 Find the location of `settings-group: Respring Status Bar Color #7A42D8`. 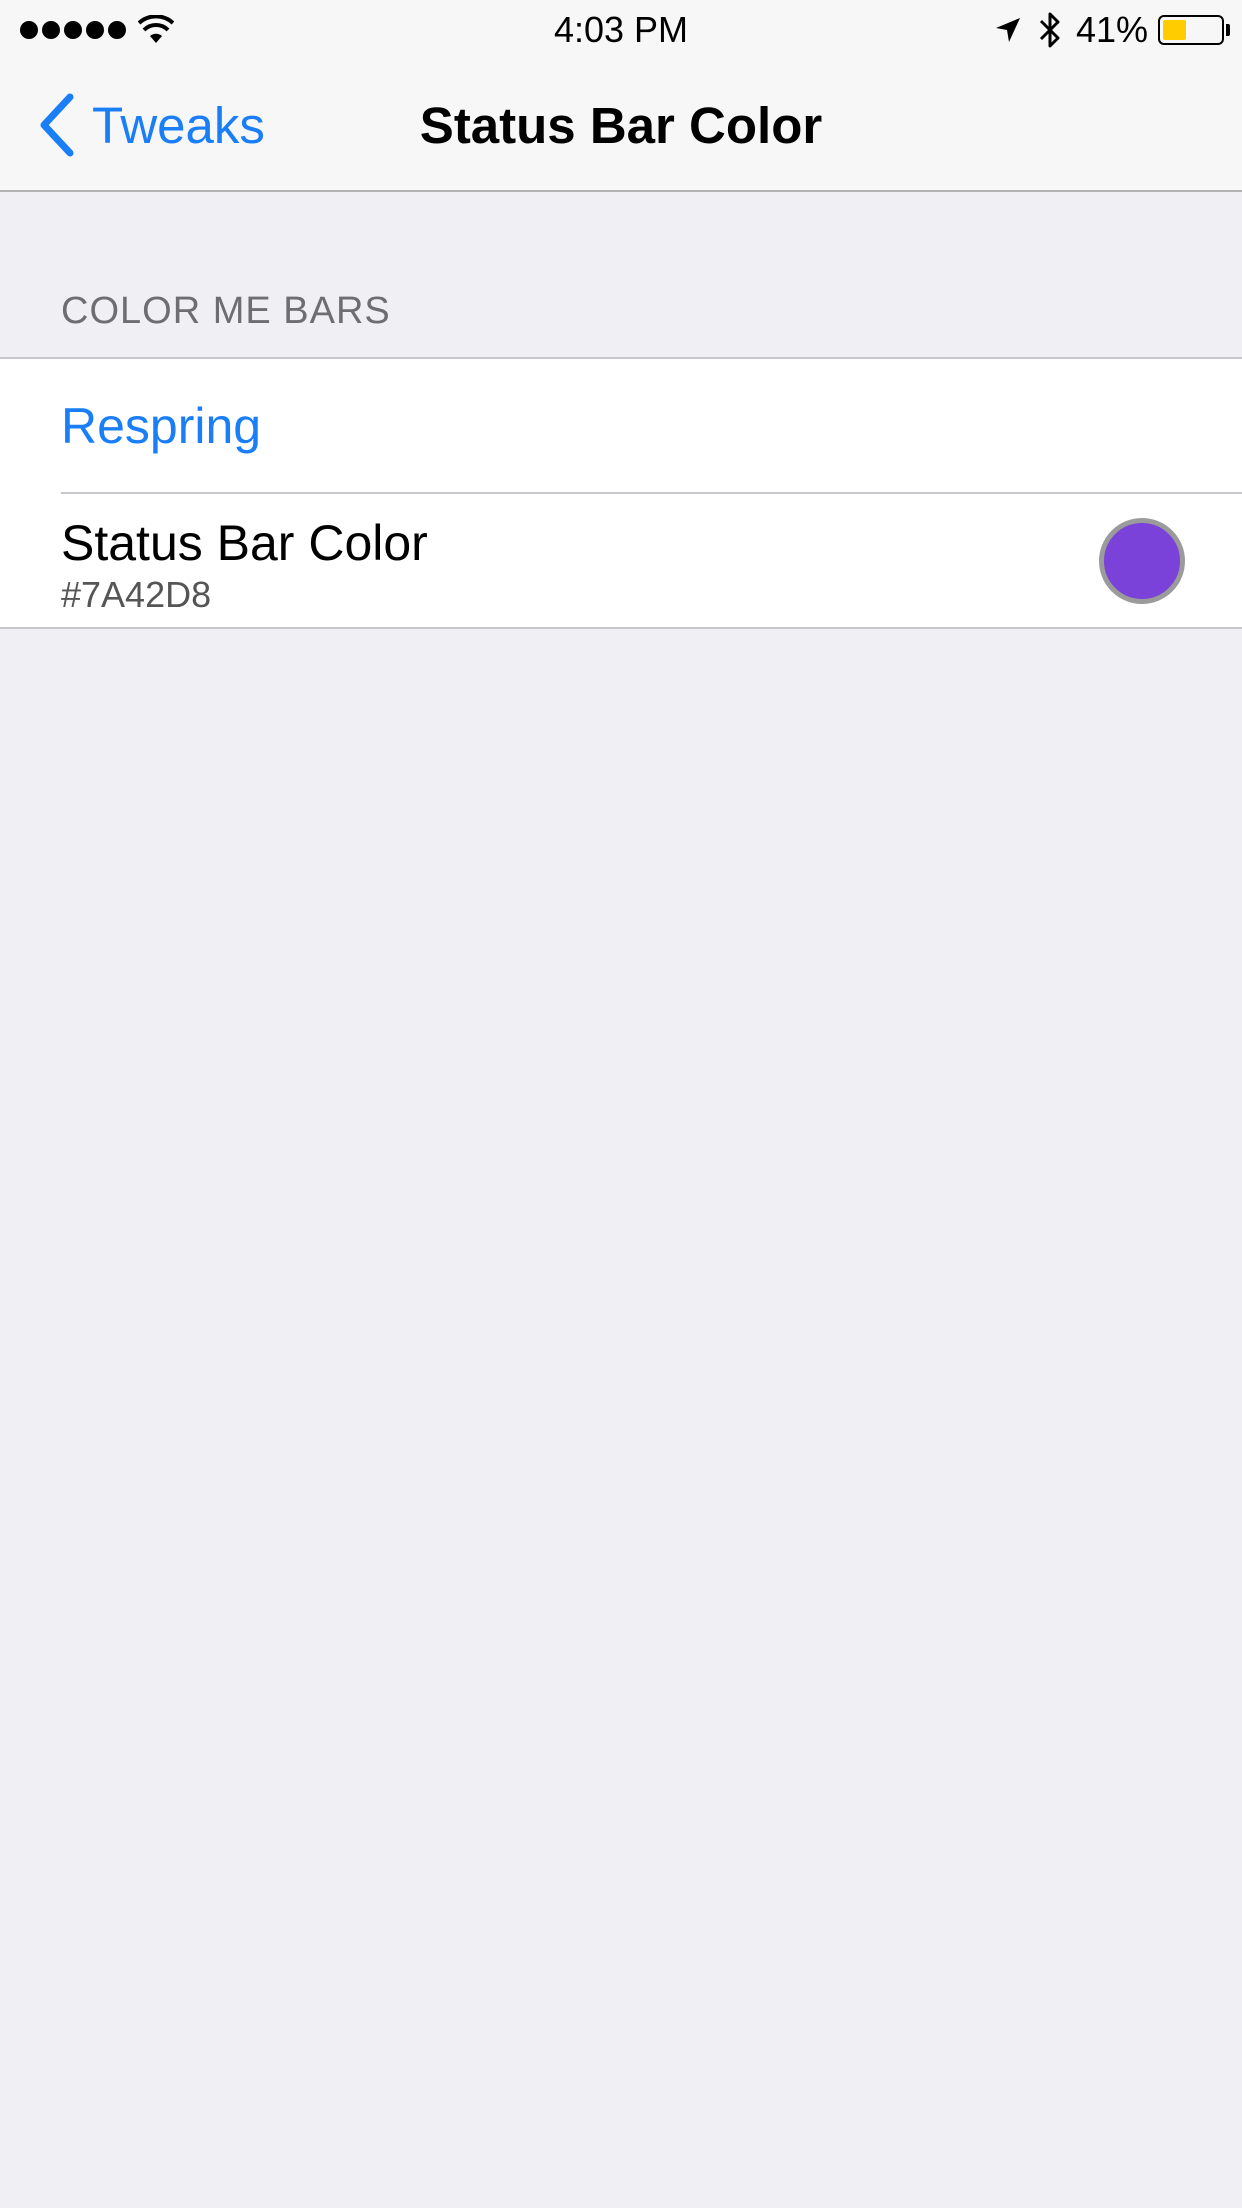

settings-group: Respring Status Bar Color #7A42D8 is located at coordinates (621, 493).